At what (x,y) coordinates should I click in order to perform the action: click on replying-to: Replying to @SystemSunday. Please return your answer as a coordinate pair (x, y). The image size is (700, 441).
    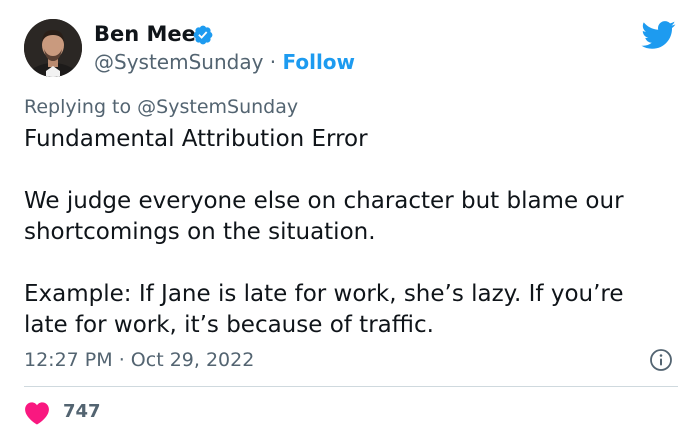
    Looking at the image, I should click on (161, 107).